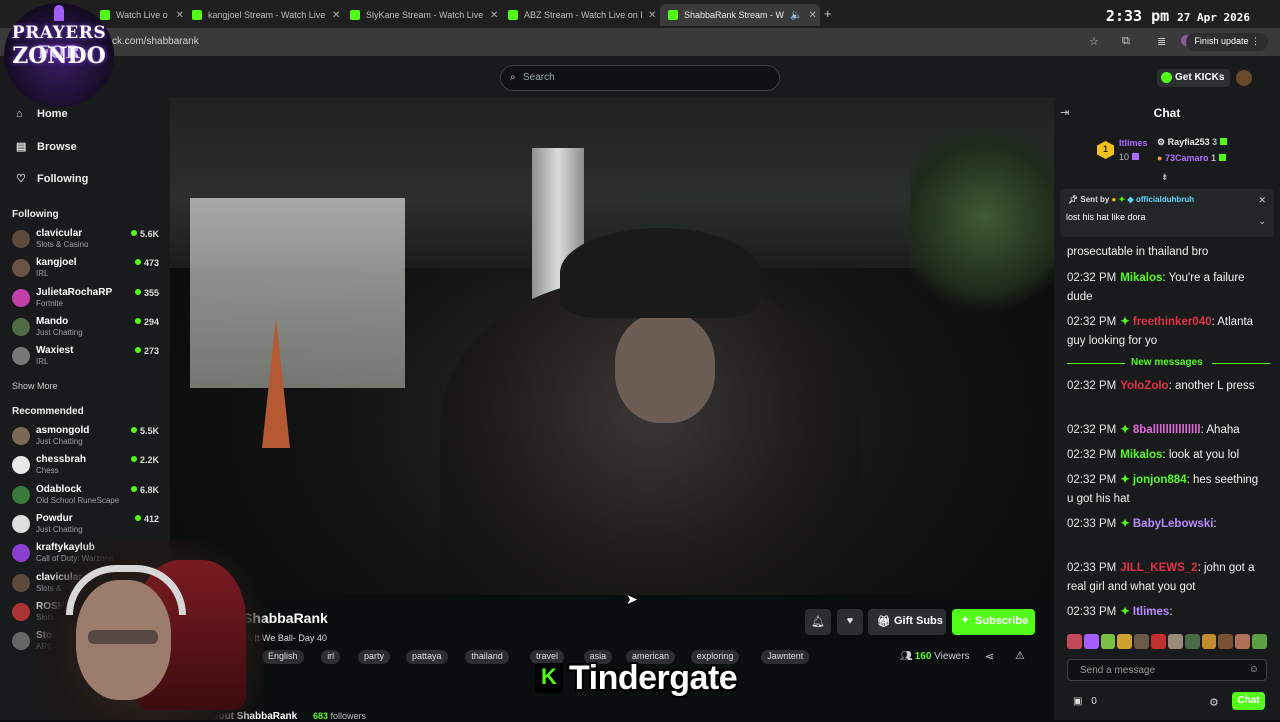  I want to click on channel-category: Slots & Casino, so click(62, 244).